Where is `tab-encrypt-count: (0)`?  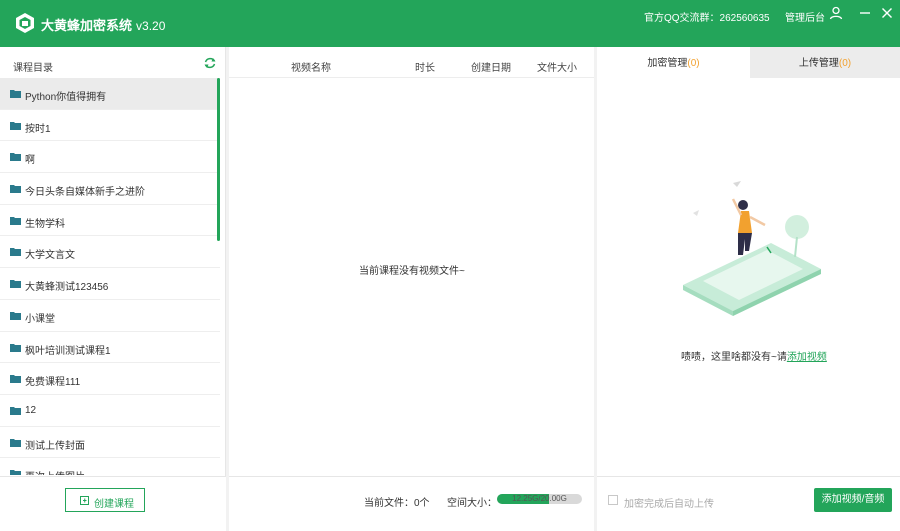 tab-encrypt-count: (0) is located at coordinates (693, 63).